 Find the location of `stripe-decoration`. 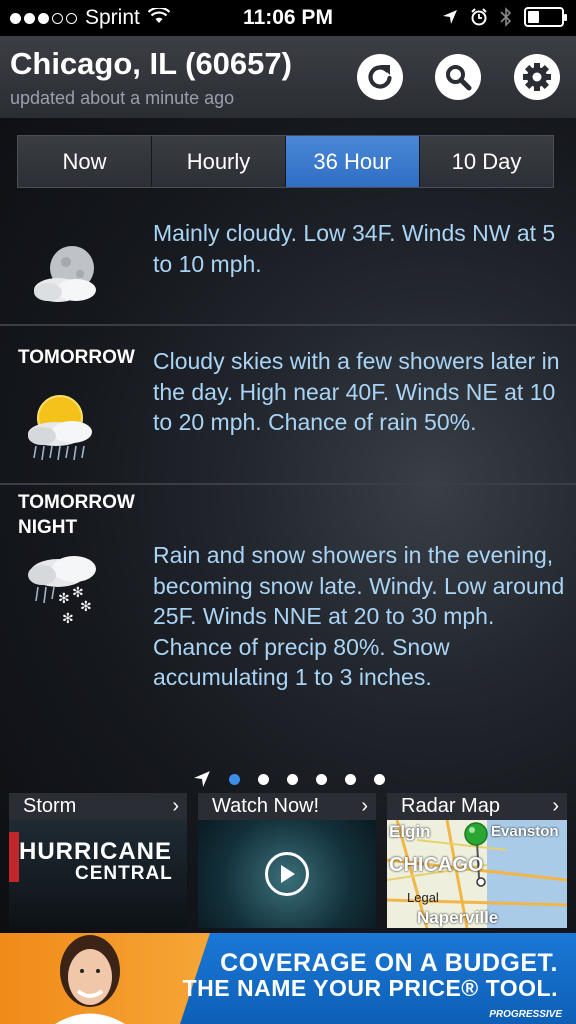

stripe-decoration is located at coordinates (14, 857).